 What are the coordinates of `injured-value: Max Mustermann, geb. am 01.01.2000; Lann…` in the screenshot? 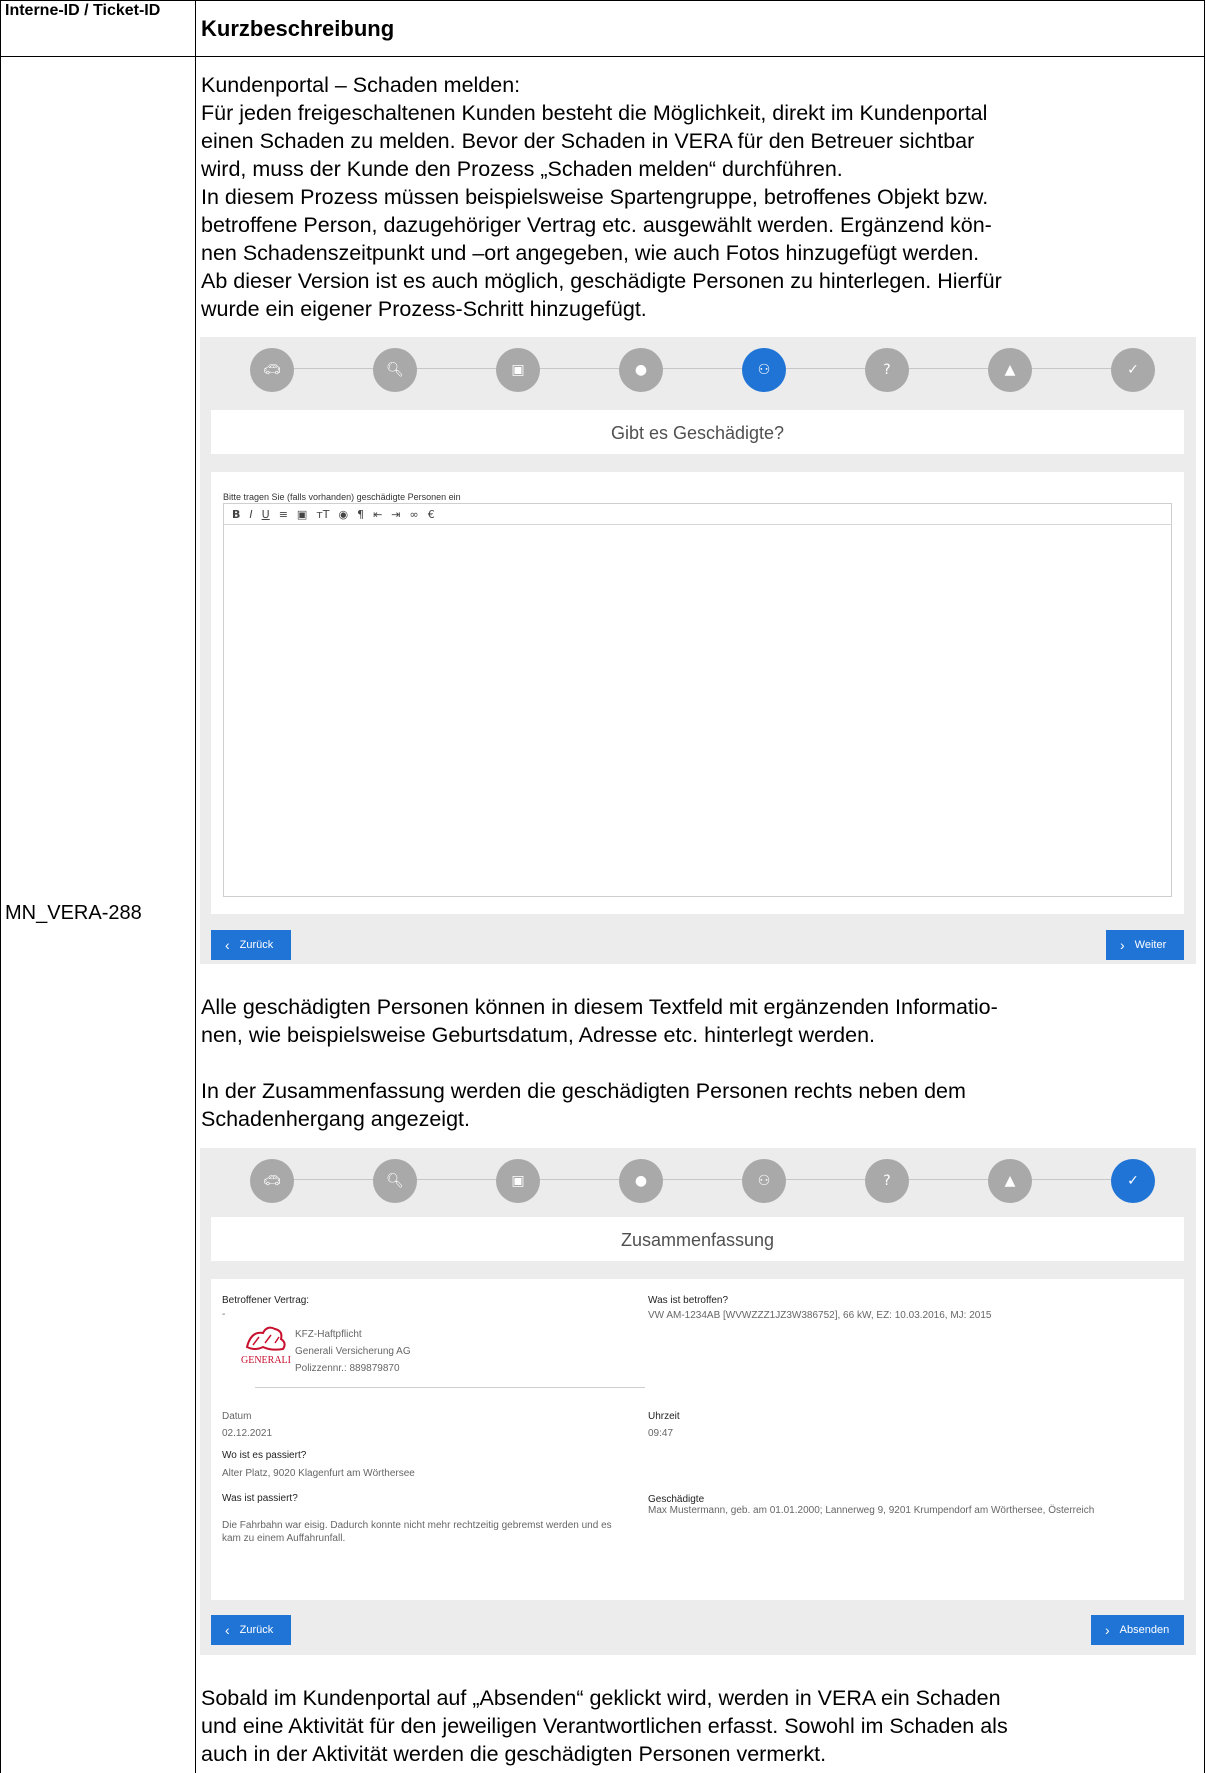 It's located at (871, 1510).